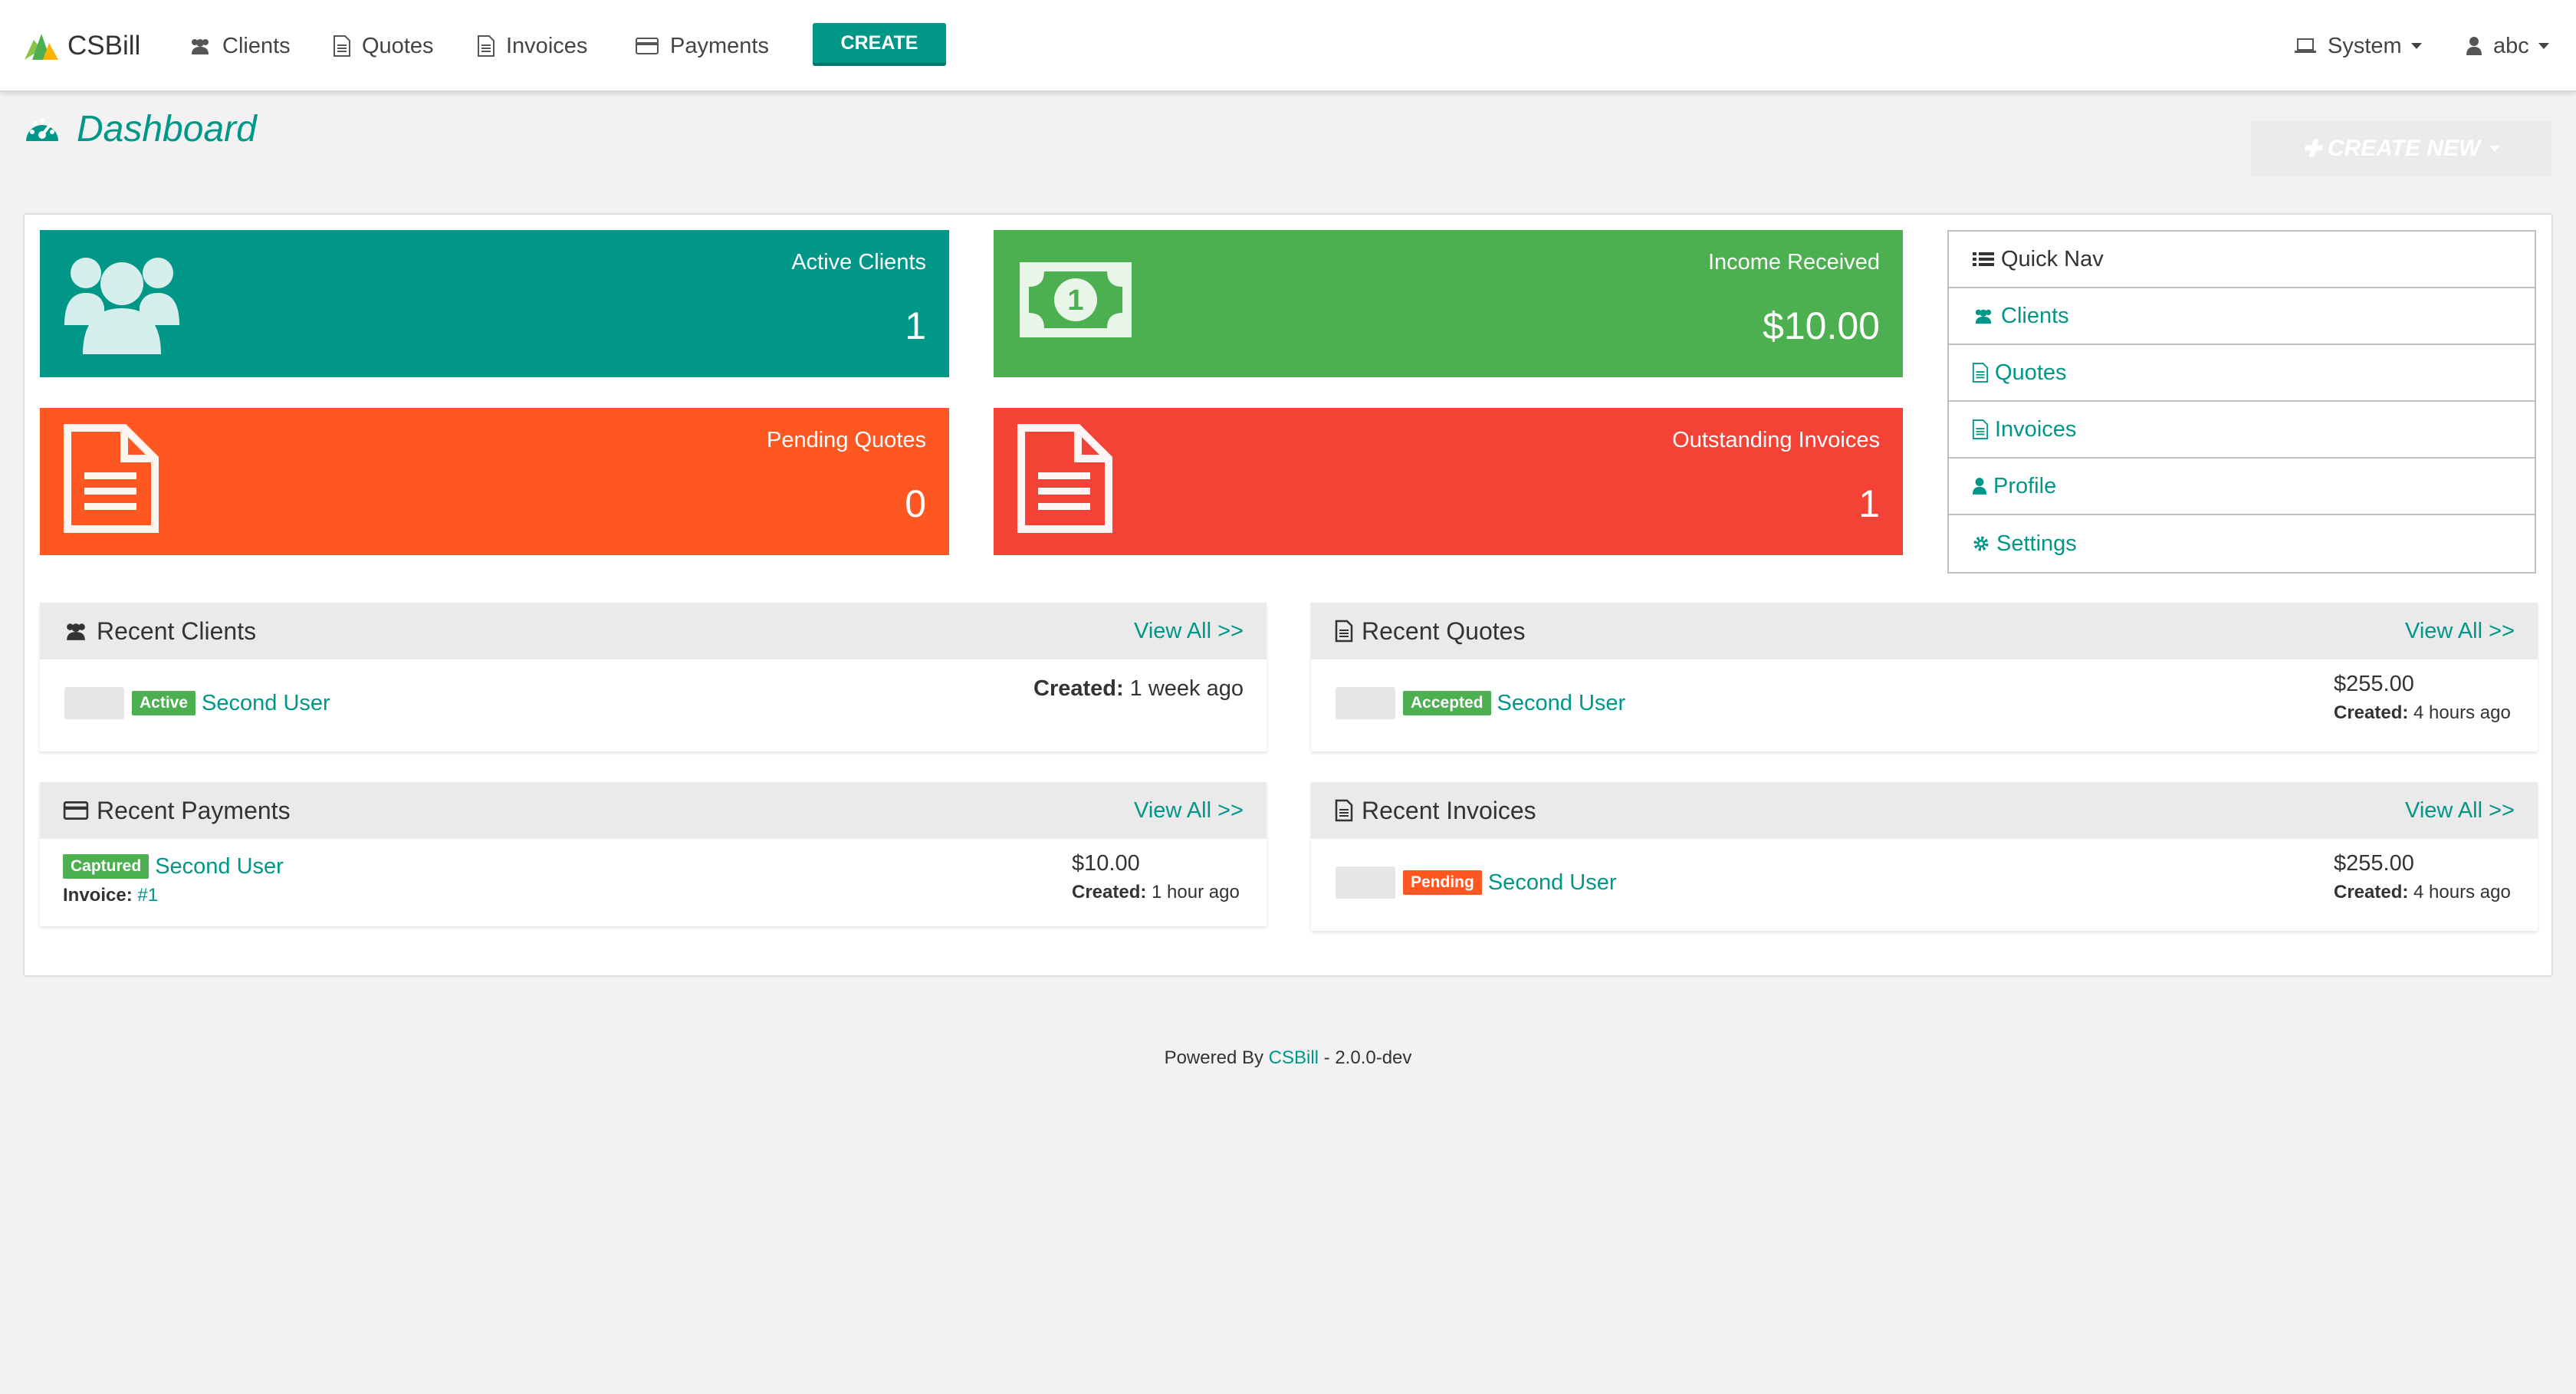 Image resolution: width=2576 pixels, height=1394 pixels. I want to click on payment-meta: $10.00 Created: 1 hour ago, so click(1156, 879).